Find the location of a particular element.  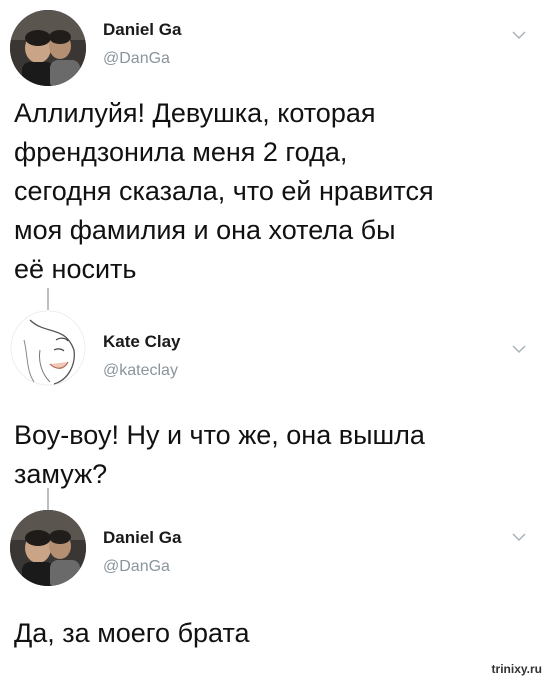

sketch-avatar-icon is located at coordinates (48, 348).